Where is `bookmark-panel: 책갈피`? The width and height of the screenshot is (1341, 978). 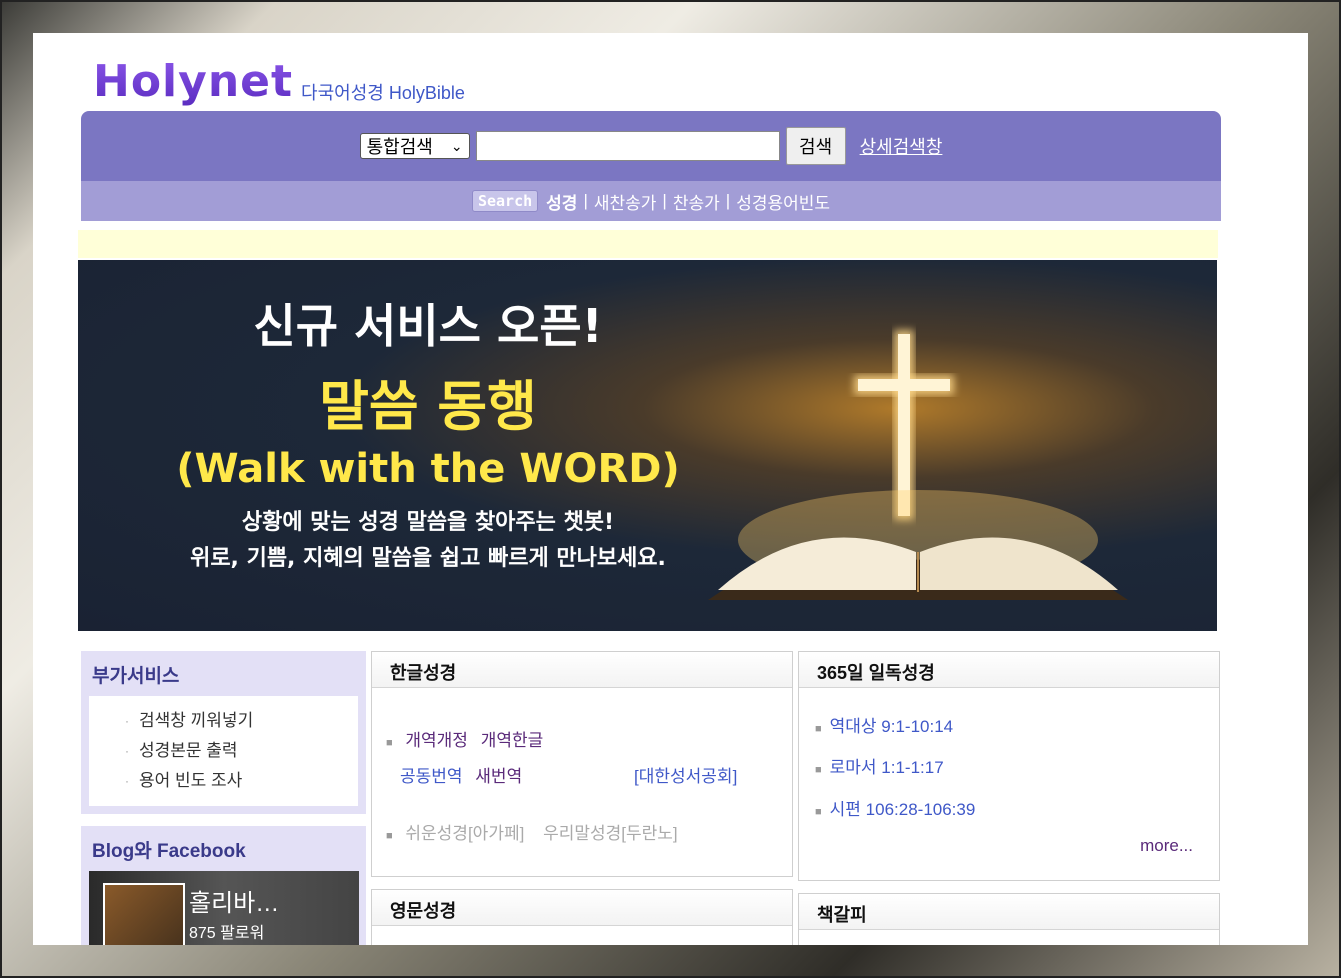 bookmark-panel: 책갈피 is located at coordinates (1009, 919).